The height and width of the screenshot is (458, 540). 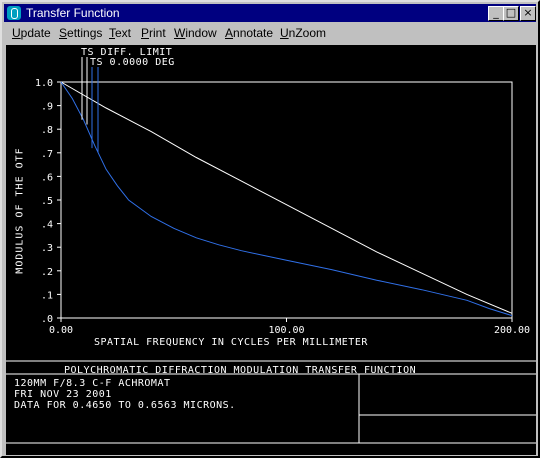 What do you see at coordinates (47, 201) in the screenshot?
I see `y-tick-label: .5` at bounding box center [47, 201].